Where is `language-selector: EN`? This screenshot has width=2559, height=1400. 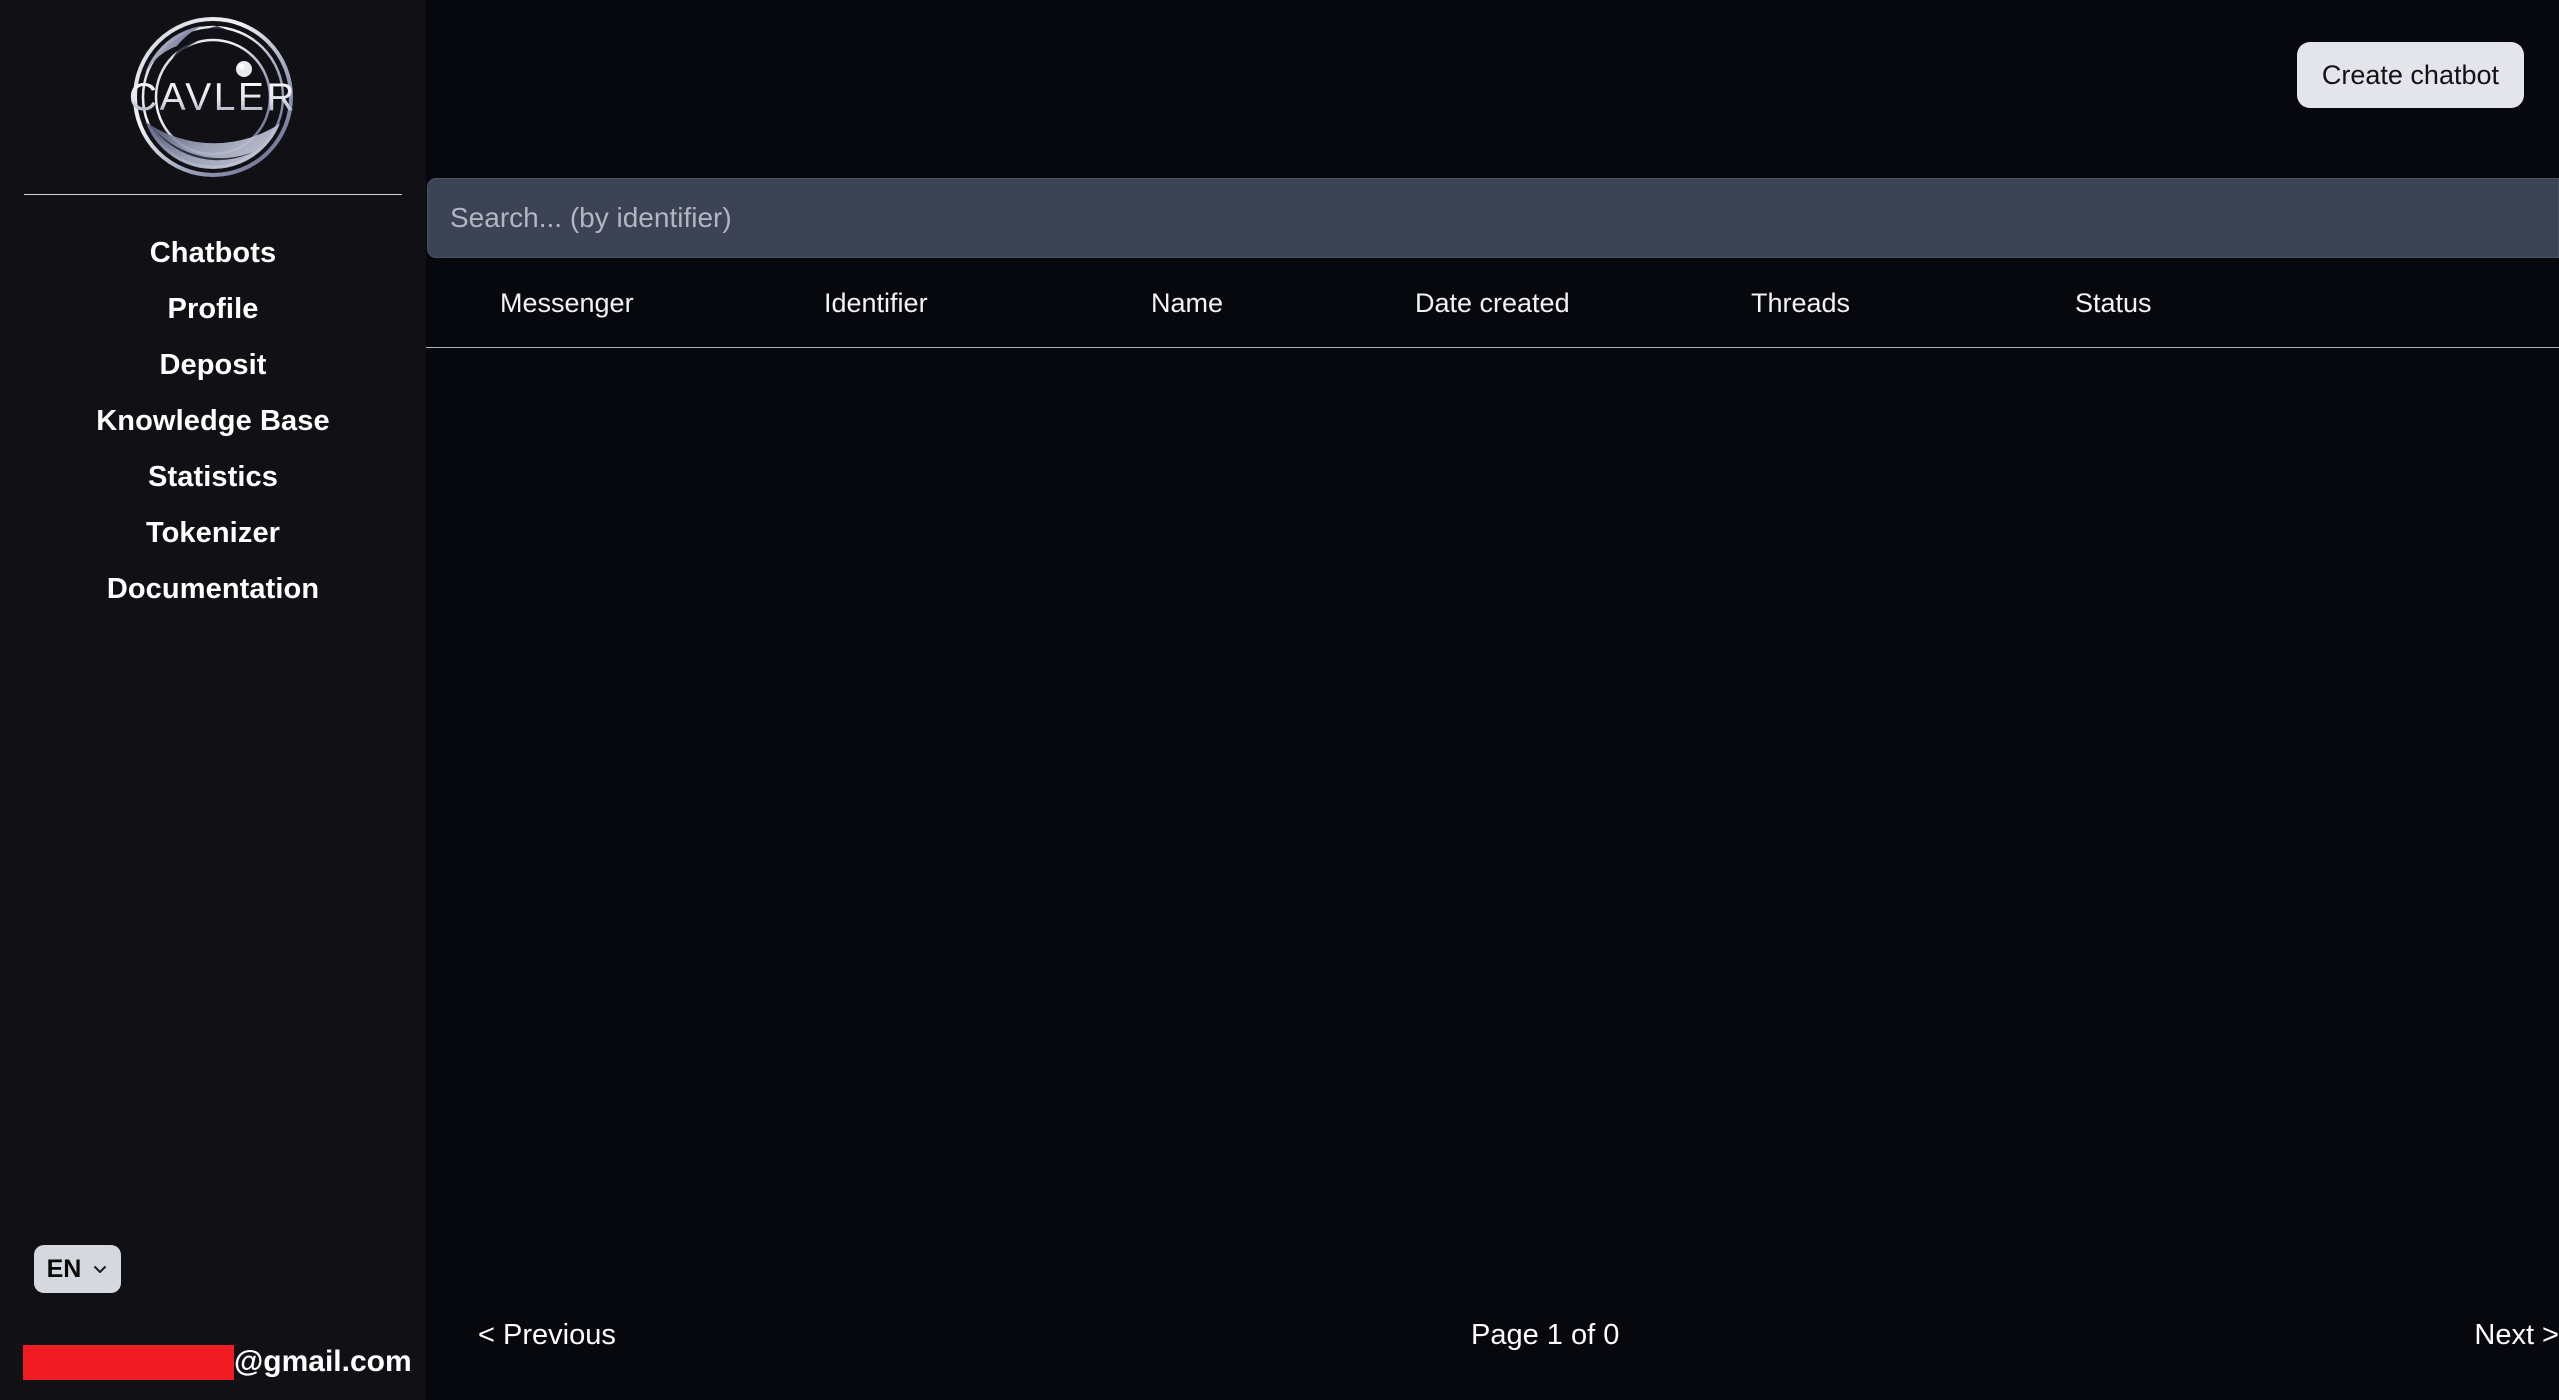 language-selector: EN is located at coordinates (77, 1269).